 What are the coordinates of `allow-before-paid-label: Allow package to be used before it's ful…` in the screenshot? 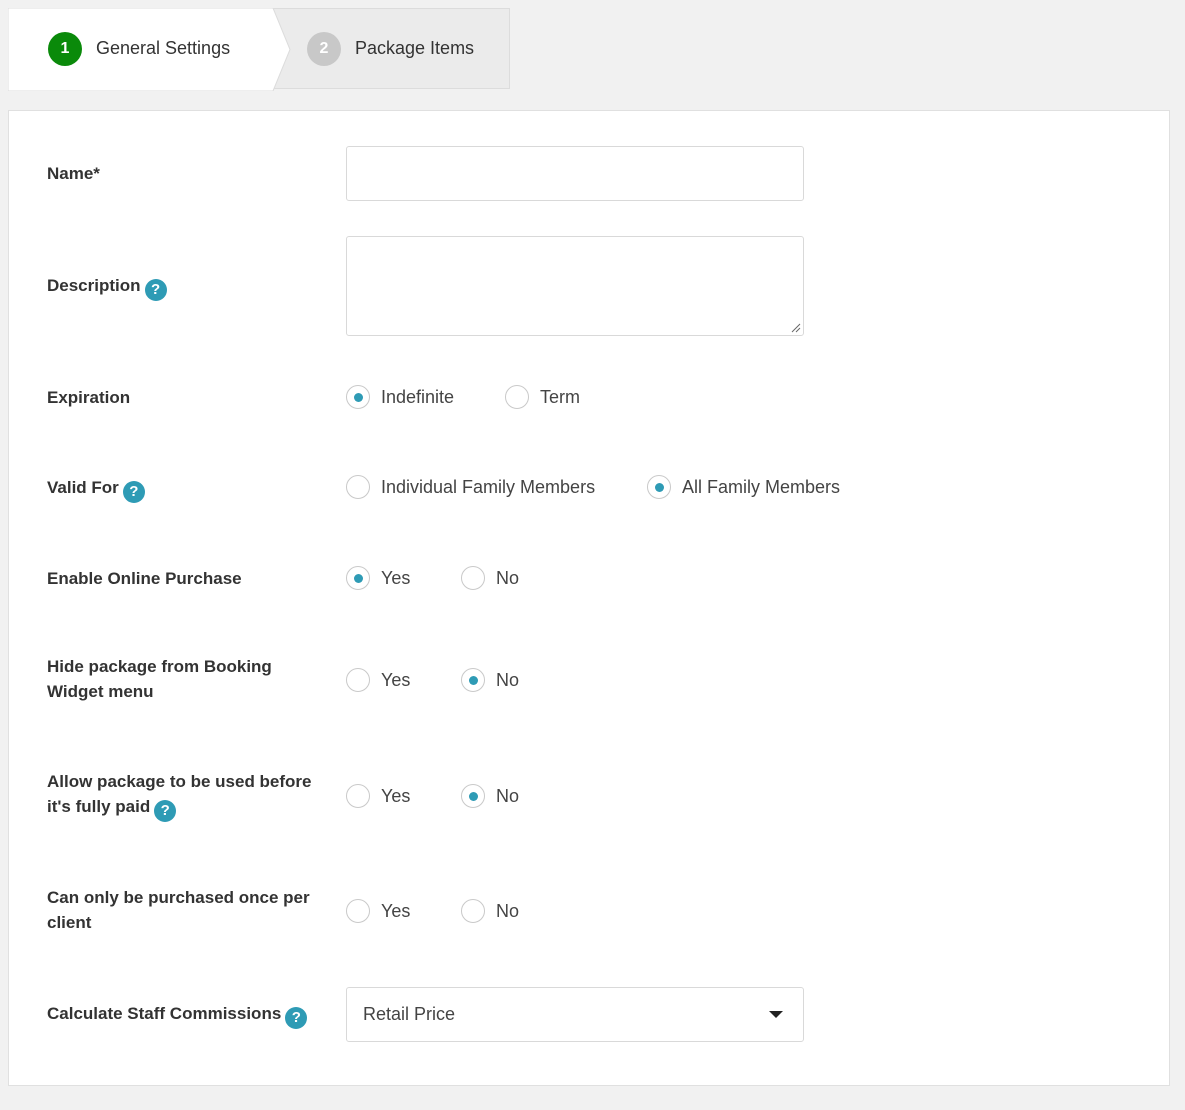 It's located at (192, 795).